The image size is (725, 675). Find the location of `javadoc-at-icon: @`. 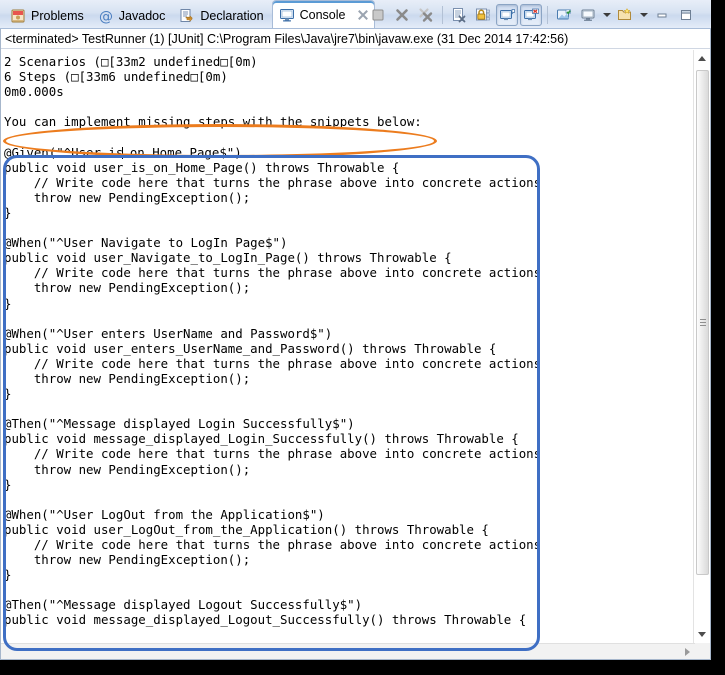

javadoc-at-icon: @ is located at coordinates (106, 16).